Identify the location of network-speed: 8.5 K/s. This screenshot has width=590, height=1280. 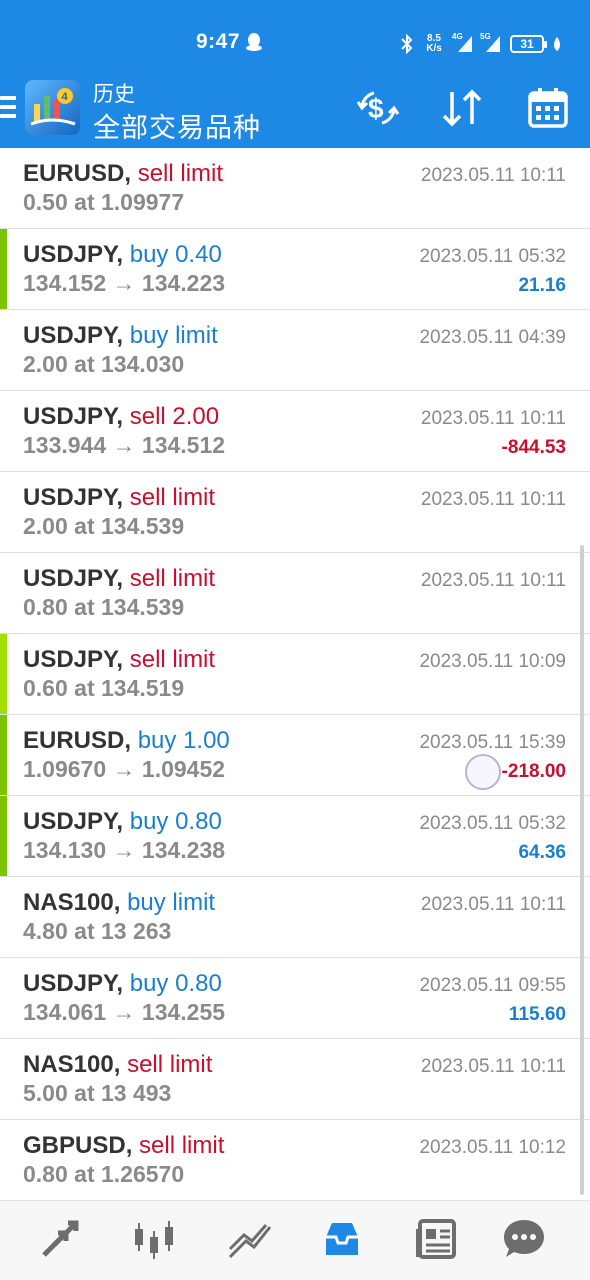
(434, 44).